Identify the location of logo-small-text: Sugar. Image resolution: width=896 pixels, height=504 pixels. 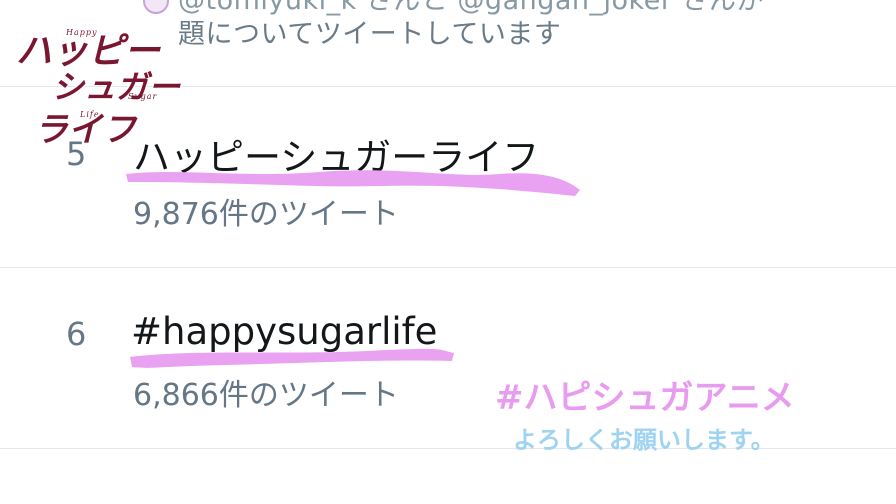
(143, 96).